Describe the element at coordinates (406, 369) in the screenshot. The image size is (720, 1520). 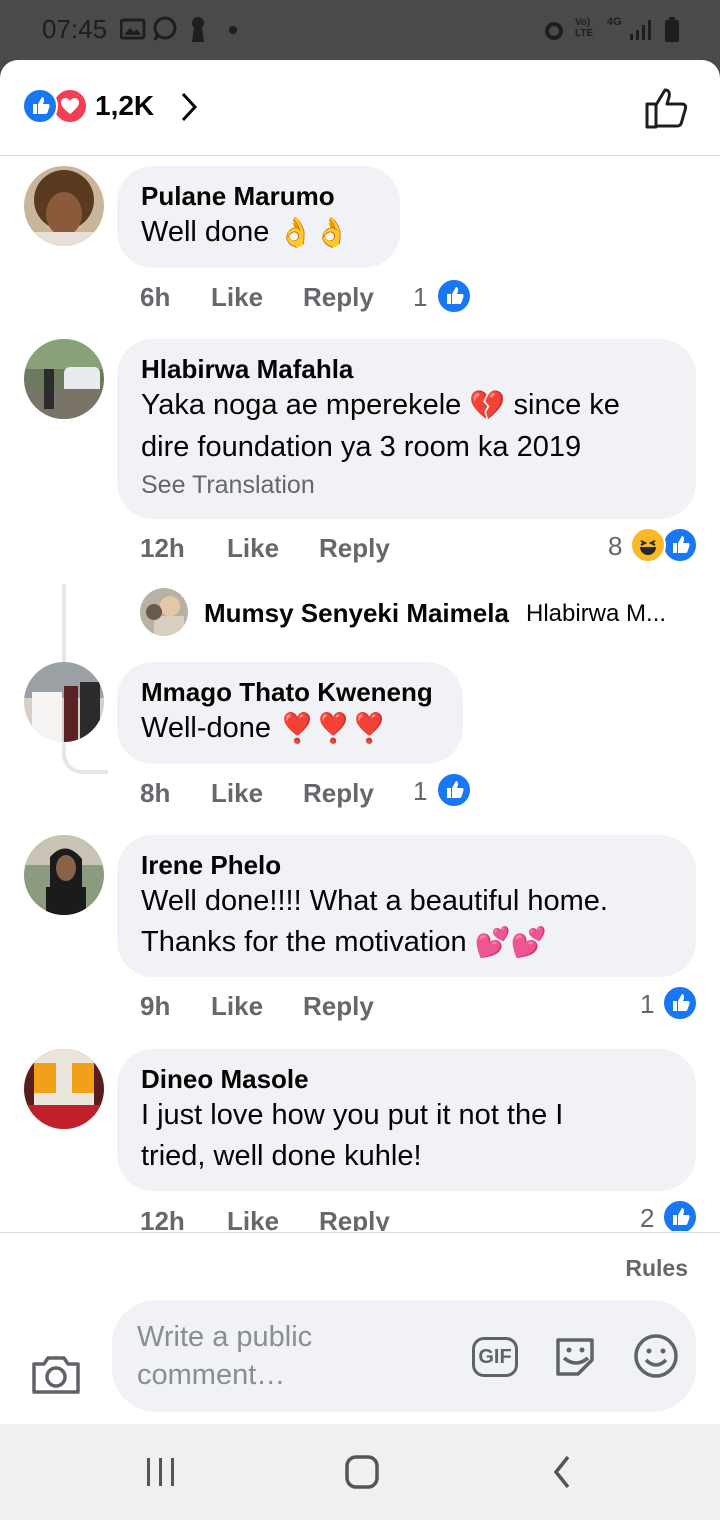
I see `comment-author: Hlabirwa Mafahla` at that location.